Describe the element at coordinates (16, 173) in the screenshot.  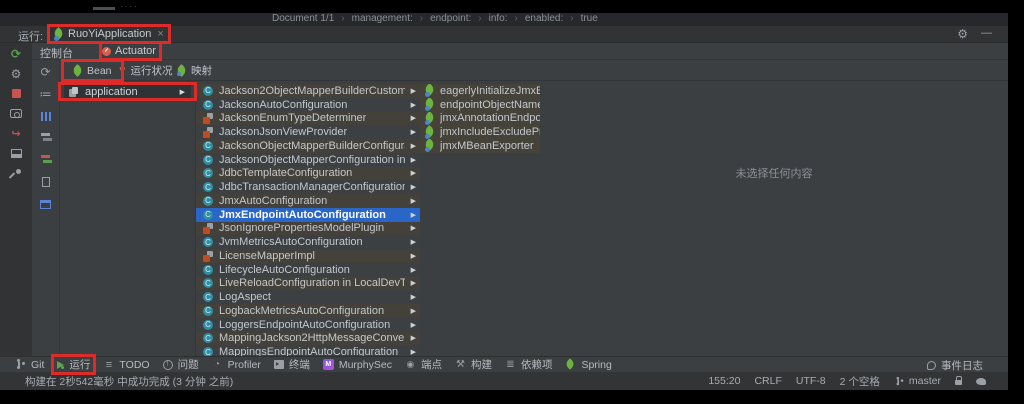
I see `pin-tab-icon` at that location.